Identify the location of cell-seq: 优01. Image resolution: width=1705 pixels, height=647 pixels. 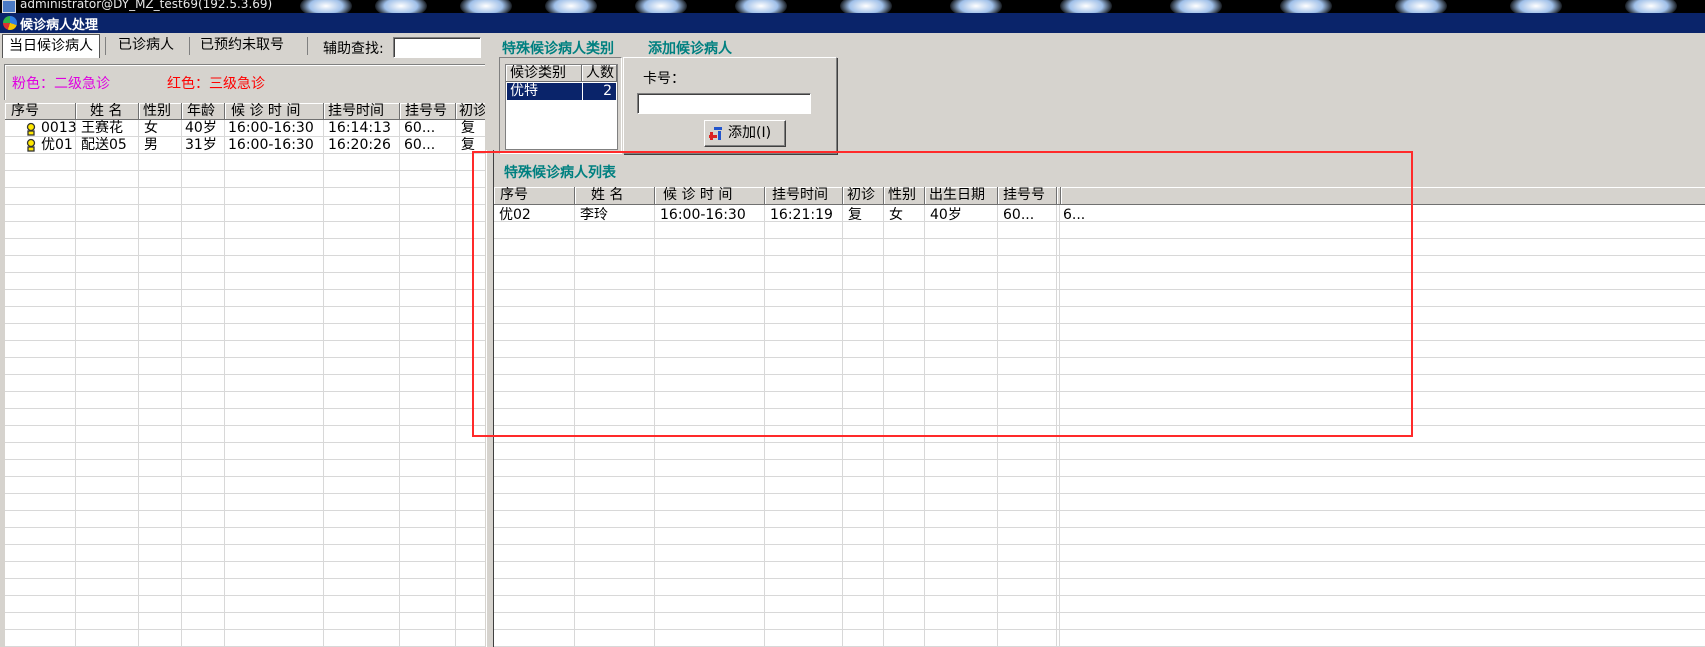
(57, 145).